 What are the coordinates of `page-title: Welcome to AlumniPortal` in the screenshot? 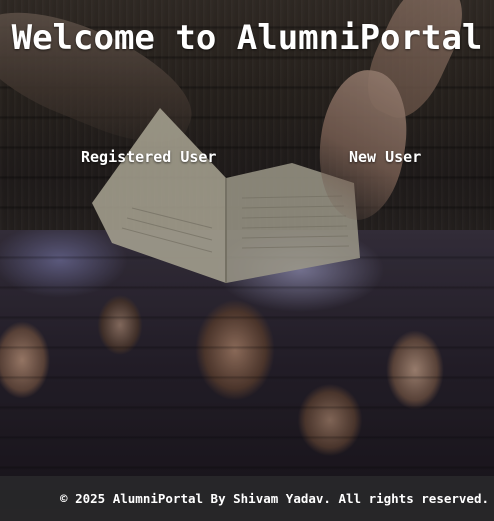 It's located at (247, 38).